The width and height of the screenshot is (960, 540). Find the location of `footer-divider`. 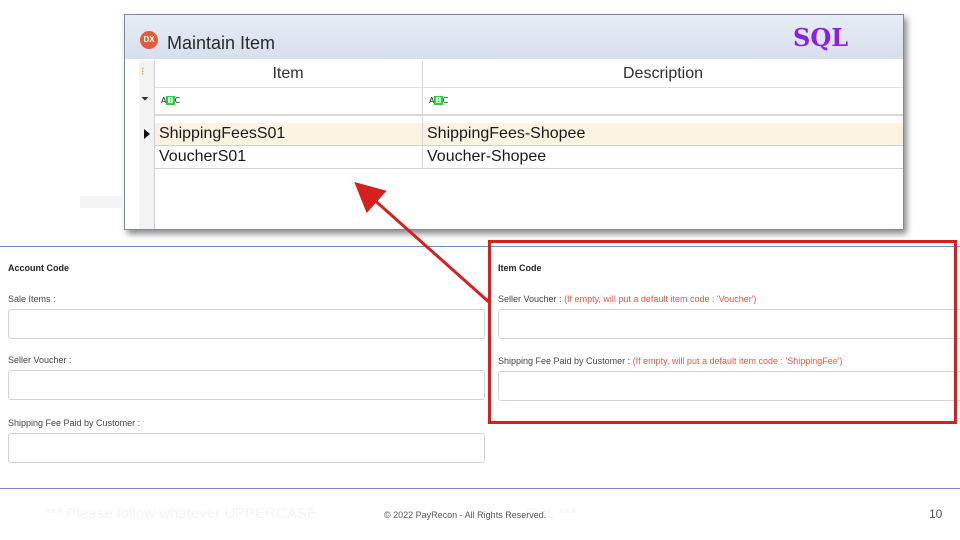

footer-divider is located at coordinates (480, 488).